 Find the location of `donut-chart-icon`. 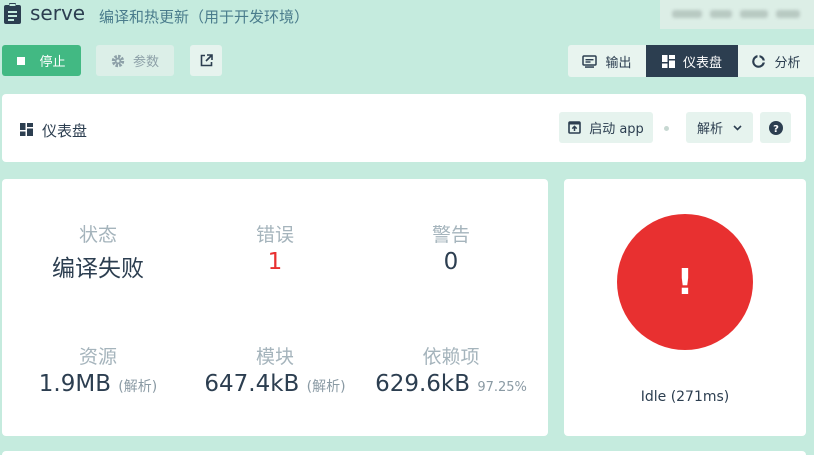

donut-chart-icon is located at coordinates (759, 61).